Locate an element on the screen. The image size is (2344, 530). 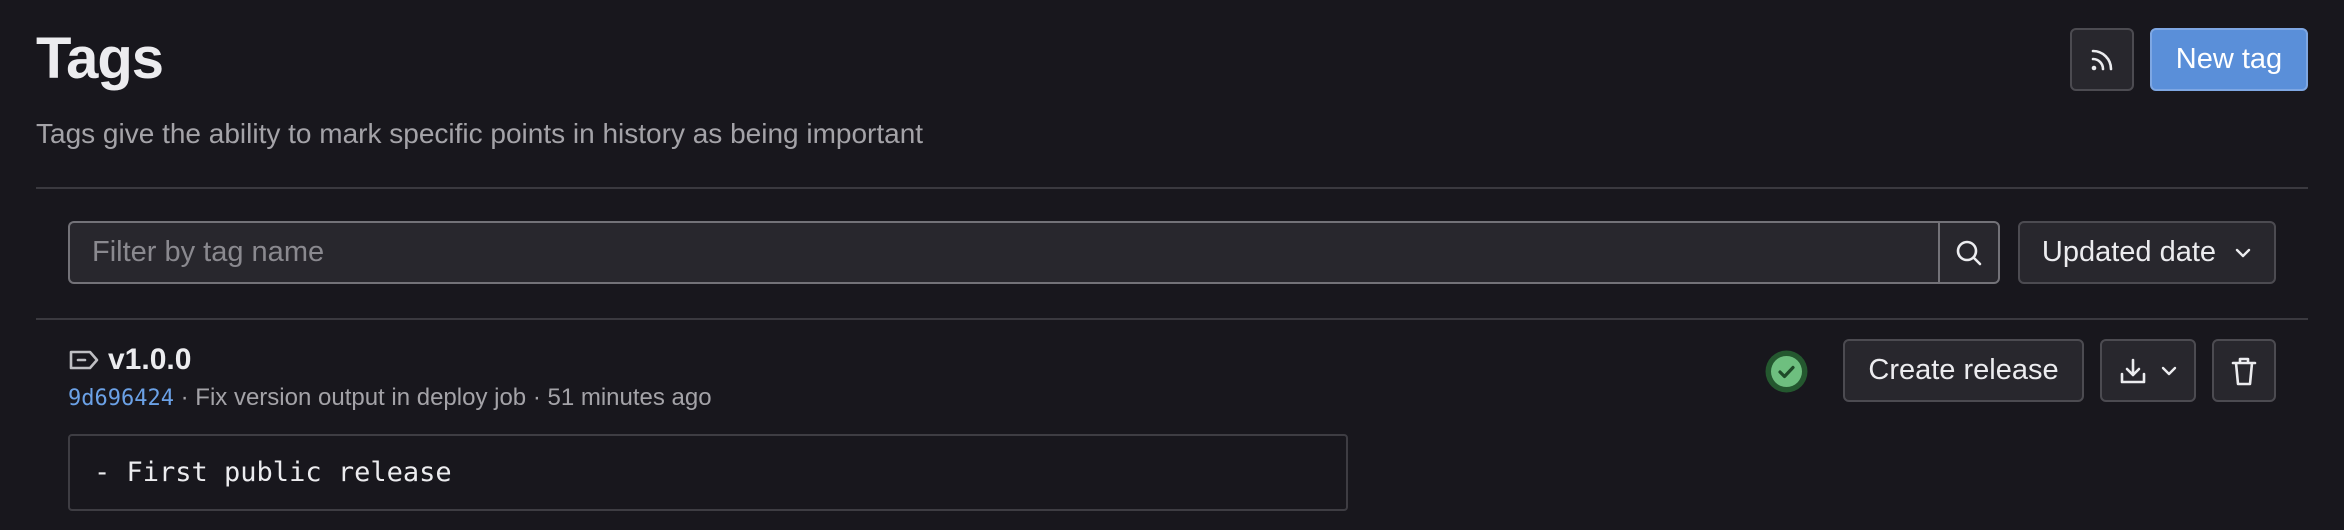
commit-sha-link: 9d696424 is located at coordinates (121, 398).